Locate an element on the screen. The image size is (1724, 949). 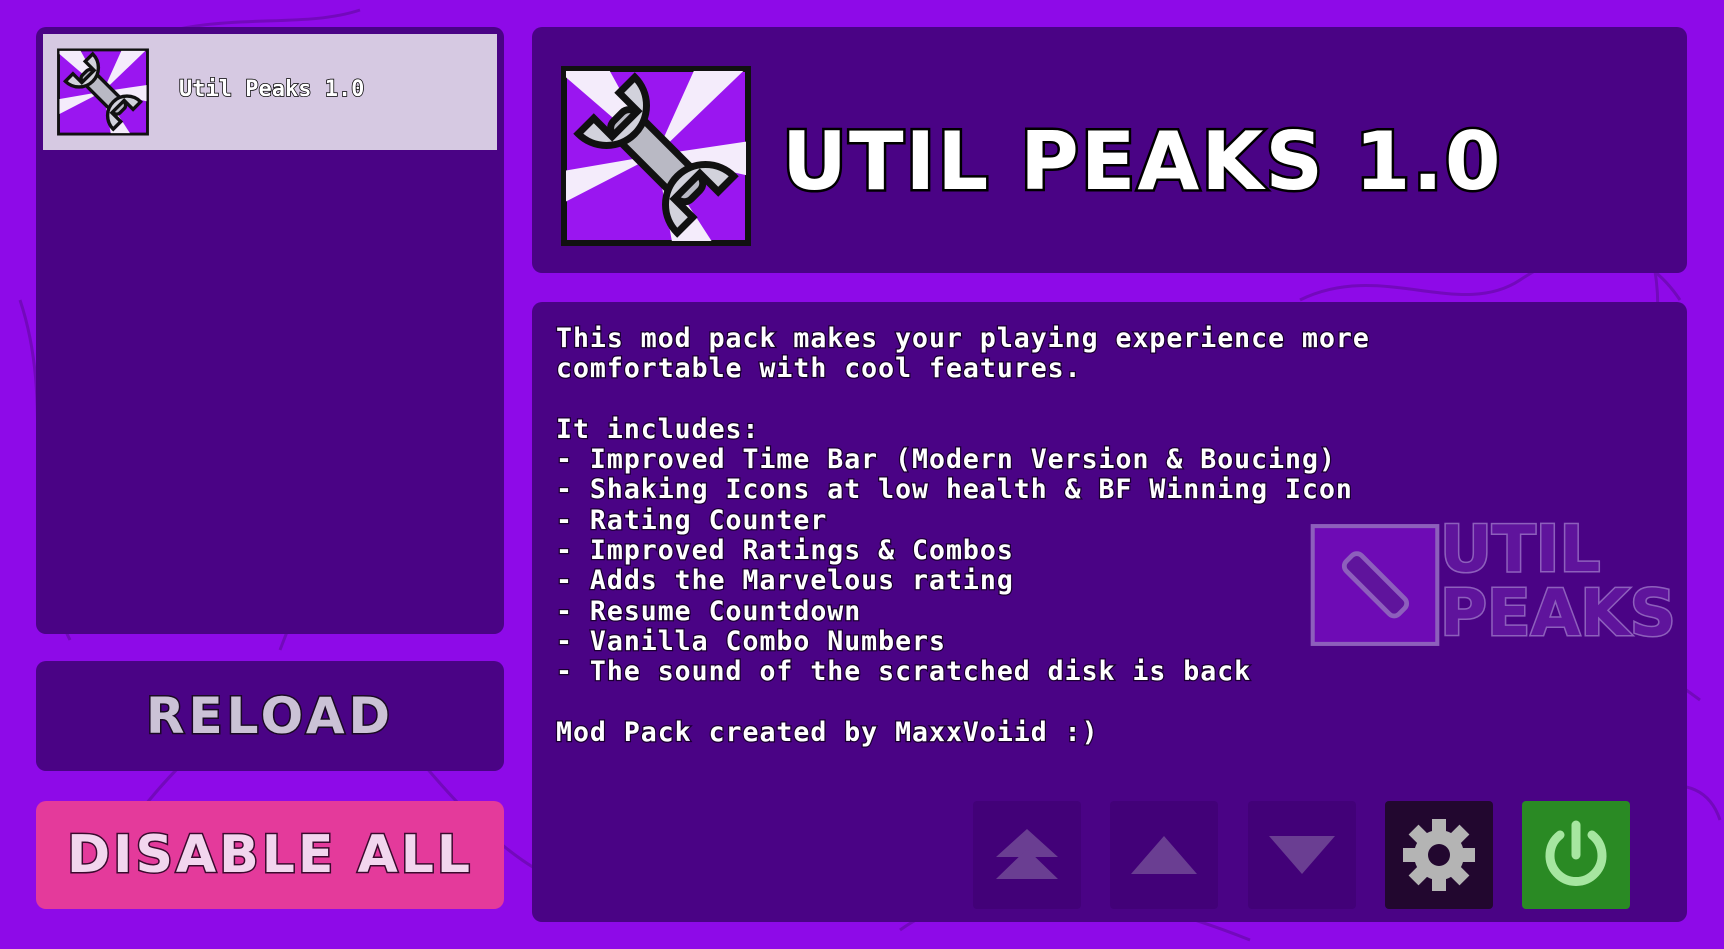
reload-button: RELOAD is located at coordinates (270, 716).